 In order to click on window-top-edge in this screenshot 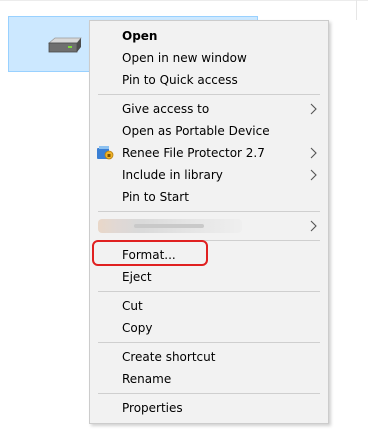, I will do `click(184, 0)`.